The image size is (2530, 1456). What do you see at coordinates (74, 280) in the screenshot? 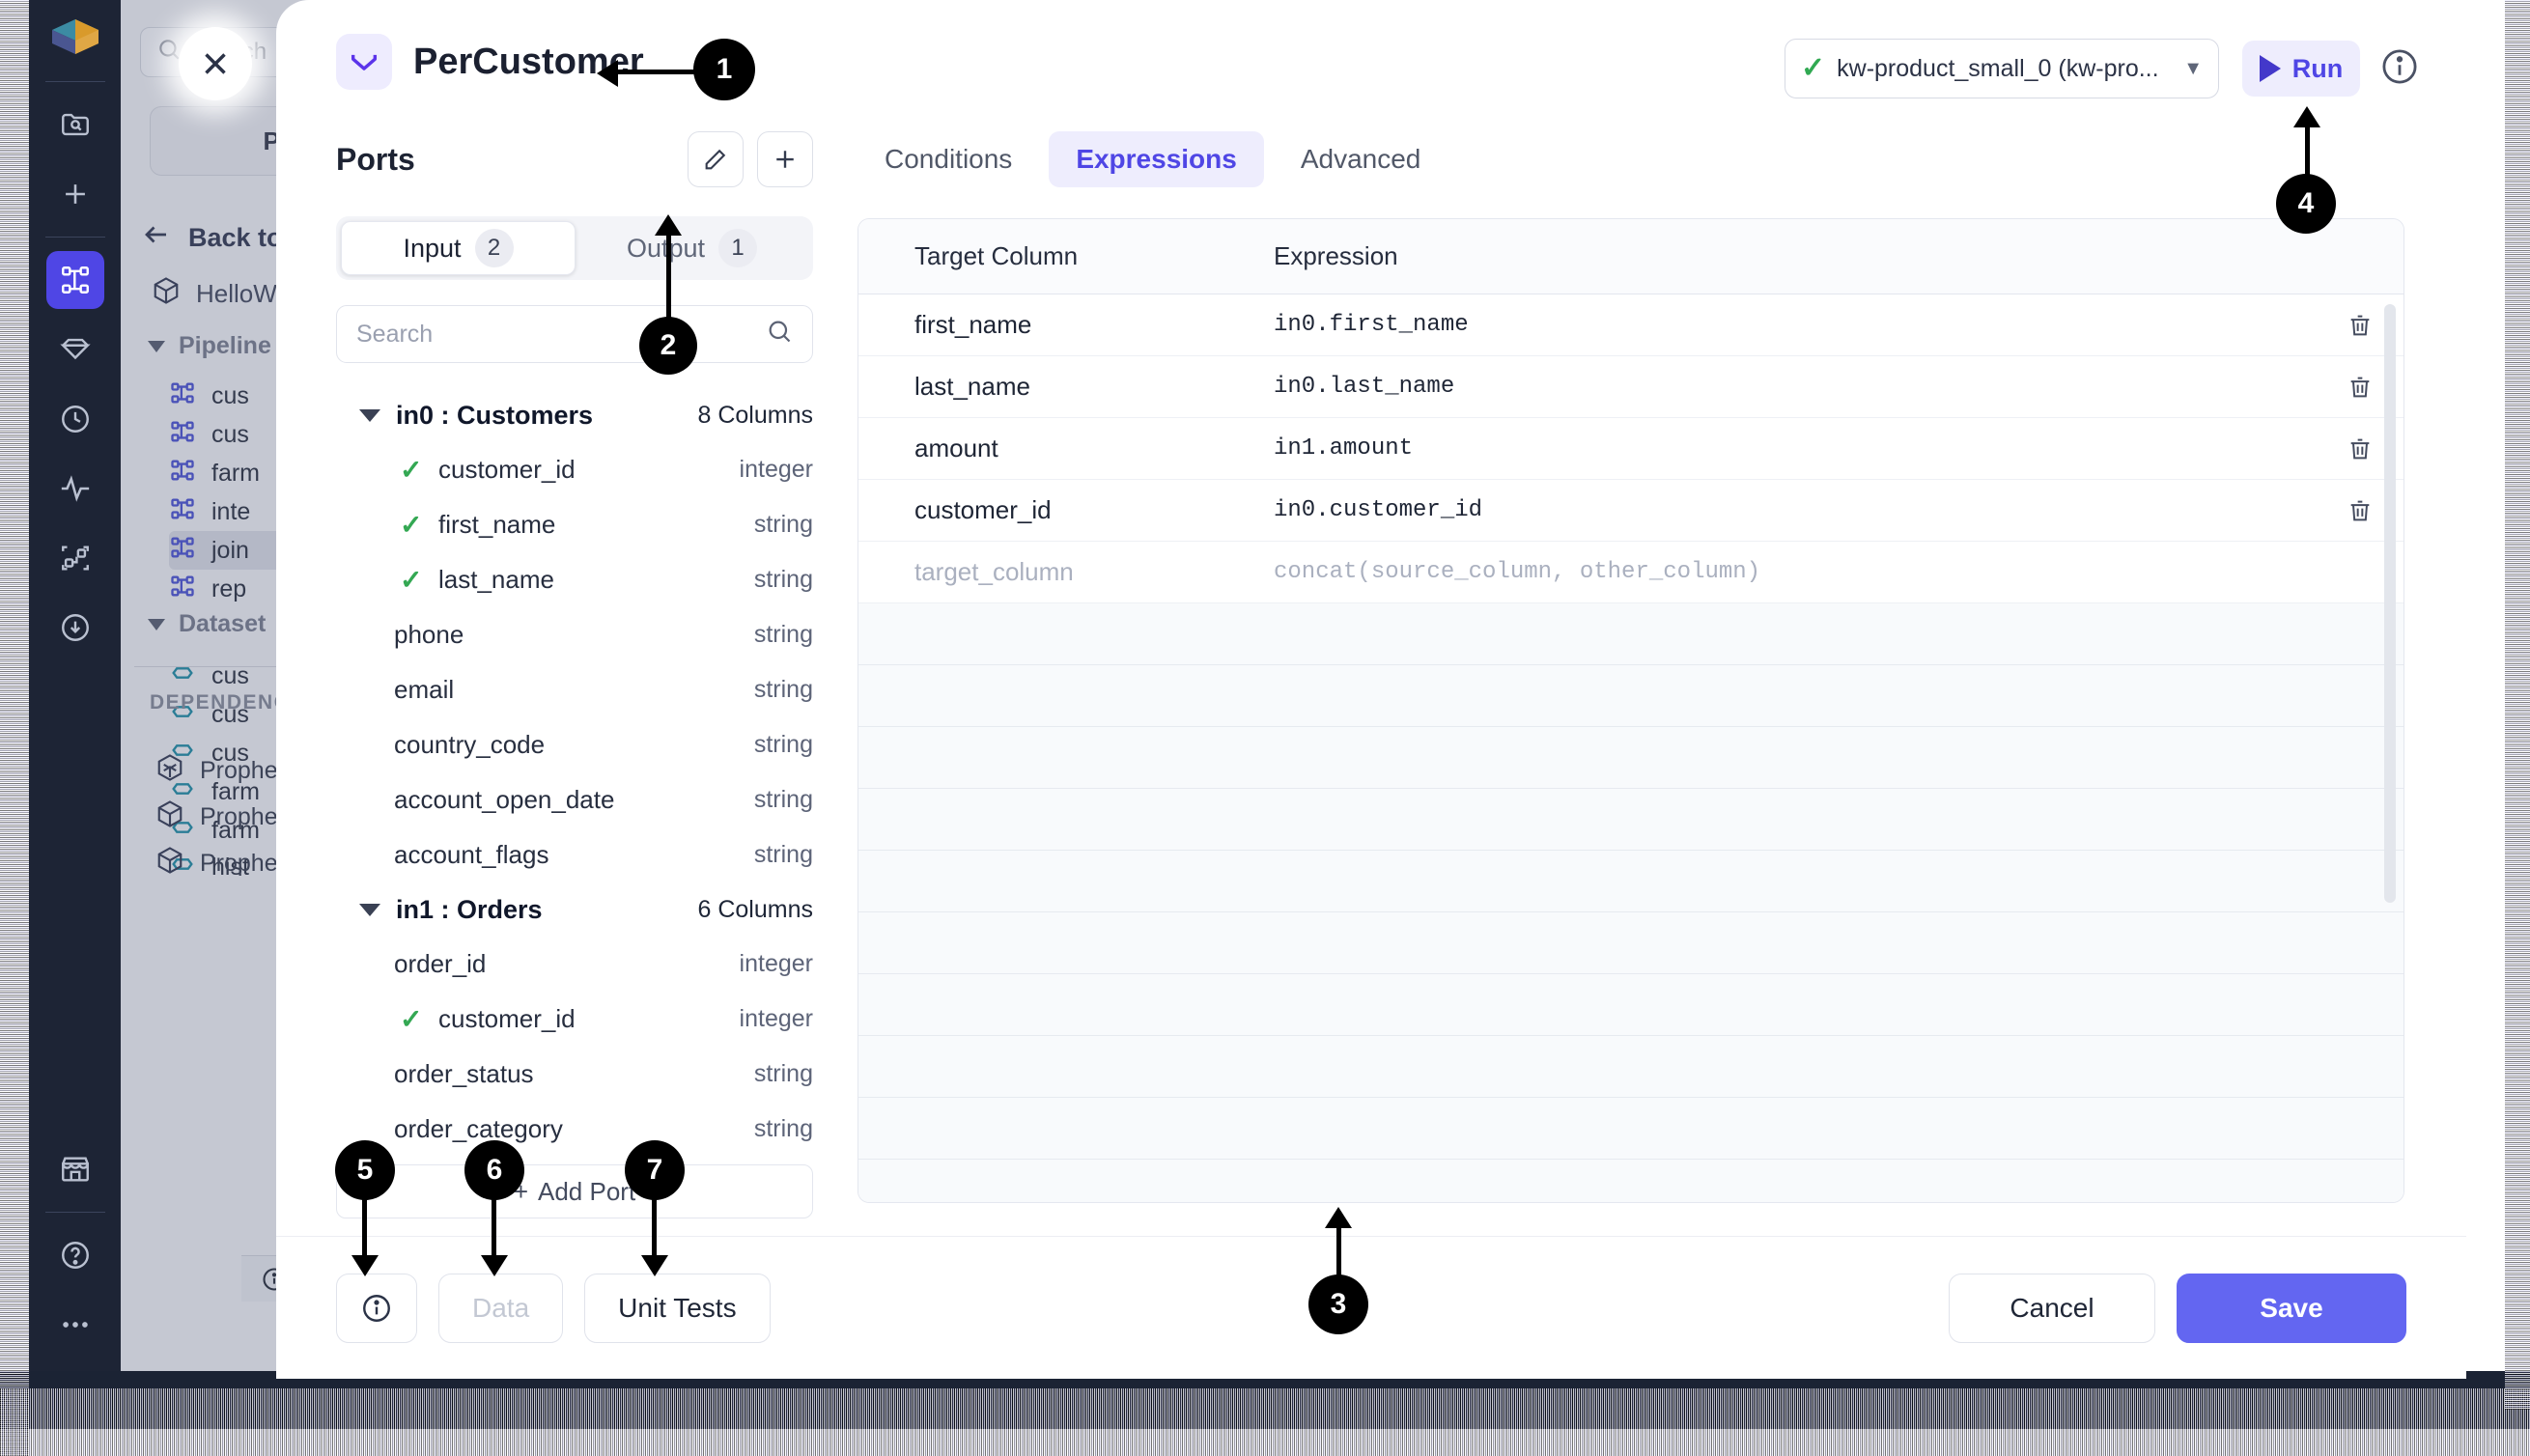
I see `sidebar-item-pipelines` at bounding box center [74, 280].